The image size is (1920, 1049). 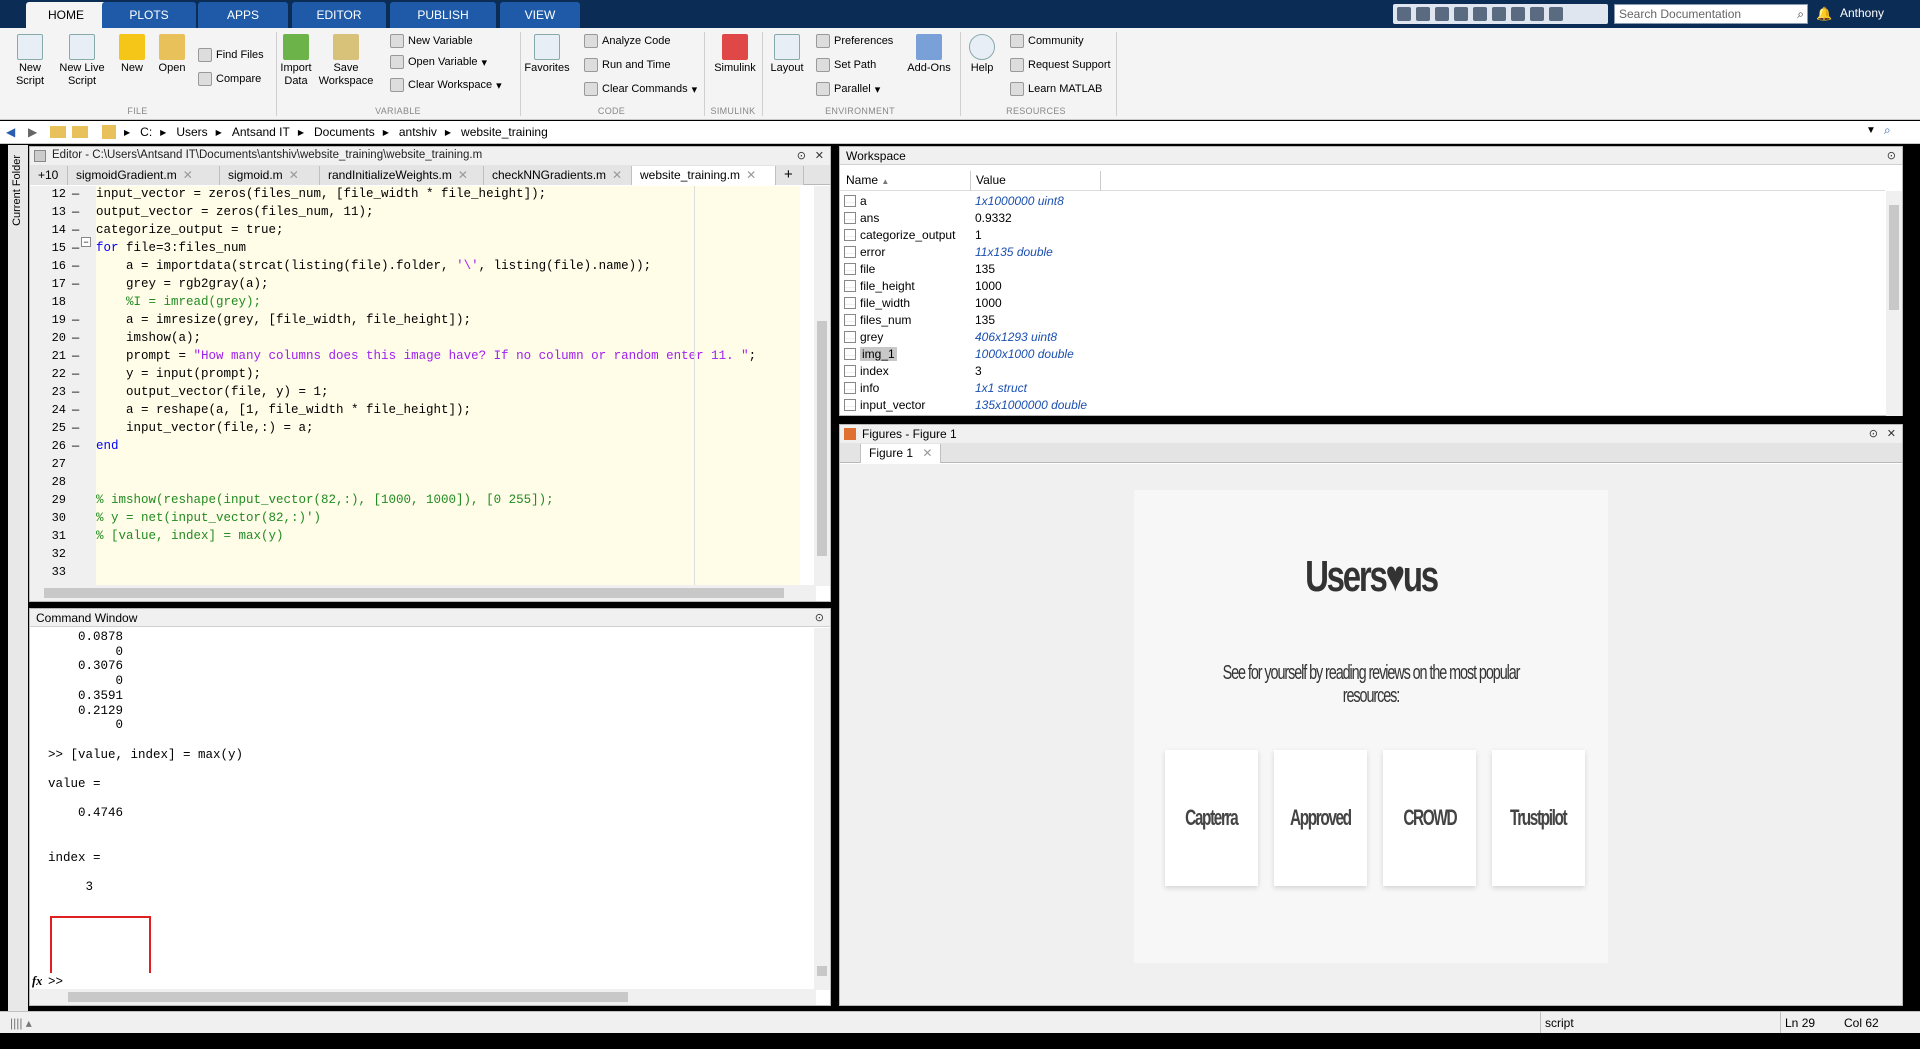 What do you see at coordinates (36, 132) in the screenshot?
I see `forward-arrow-icon: ▶` at bounding box center [36, 132].